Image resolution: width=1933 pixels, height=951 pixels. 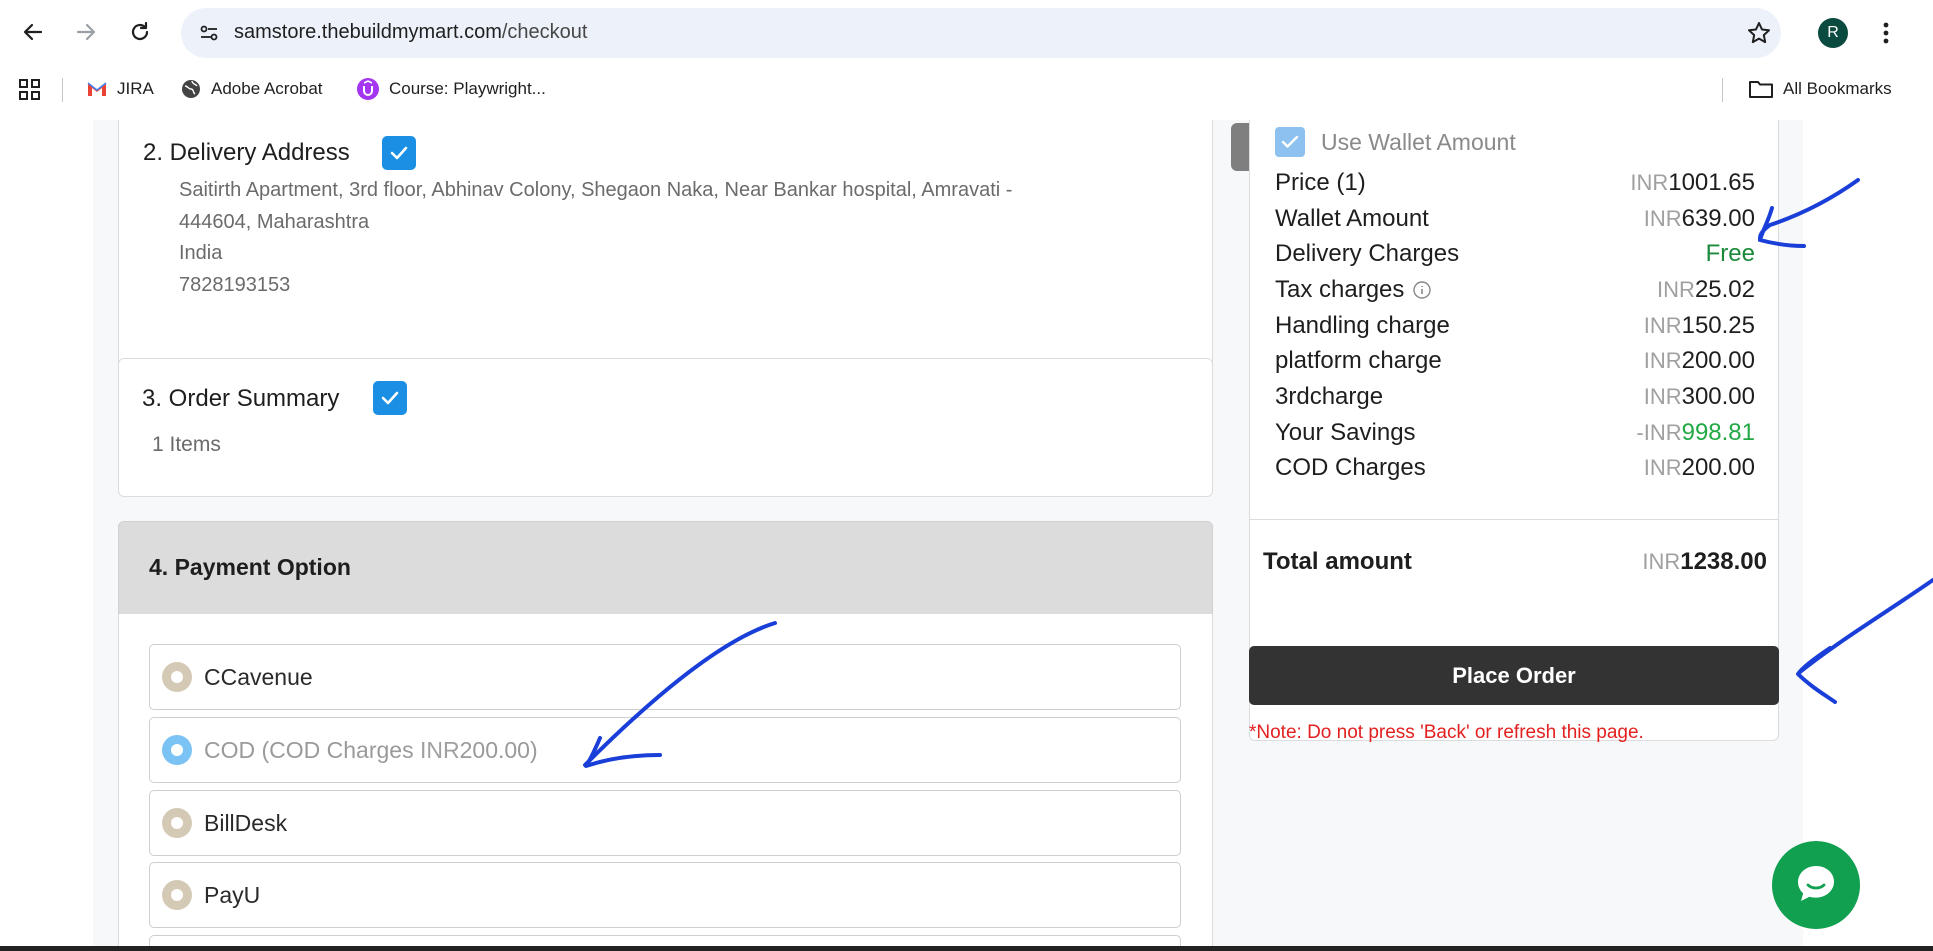 I want to click on order-summary-card: 3. Order Summary 1 Items, so click(x=665, y=427).